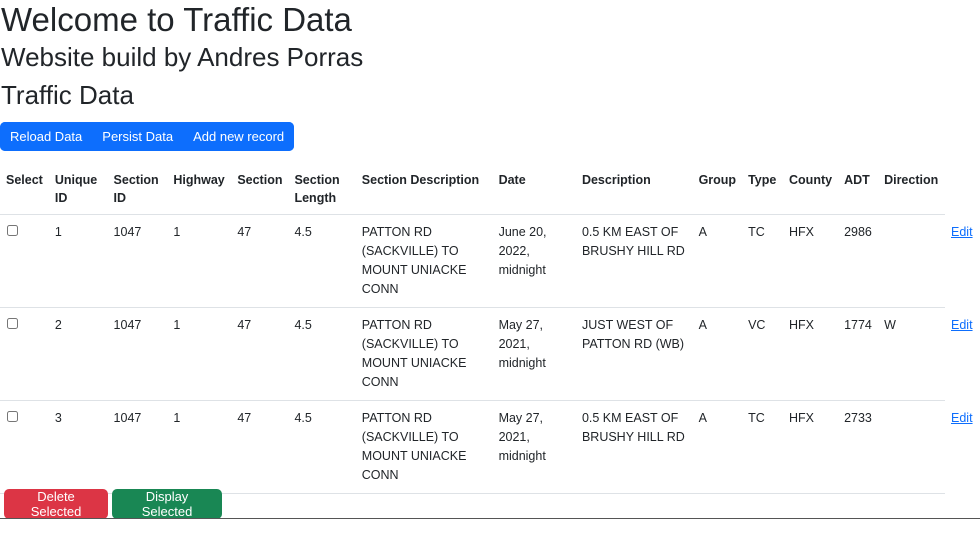 The image size is (980, 534). I want to click on column-header-group: Group, so click(717, 189).